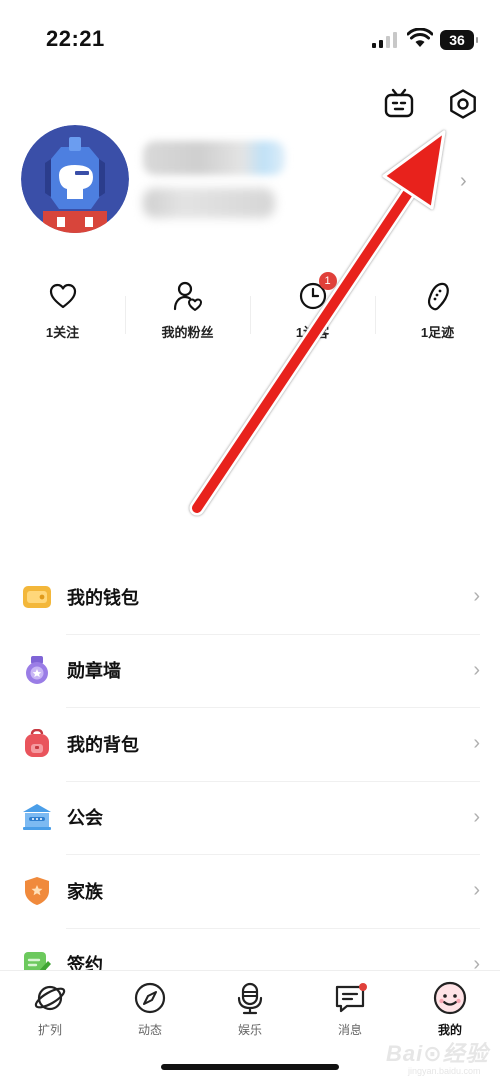 Image resolution: width=500 pixels, height=1083 pixels. I want to click on user-id-blurred, so click(209, 203).